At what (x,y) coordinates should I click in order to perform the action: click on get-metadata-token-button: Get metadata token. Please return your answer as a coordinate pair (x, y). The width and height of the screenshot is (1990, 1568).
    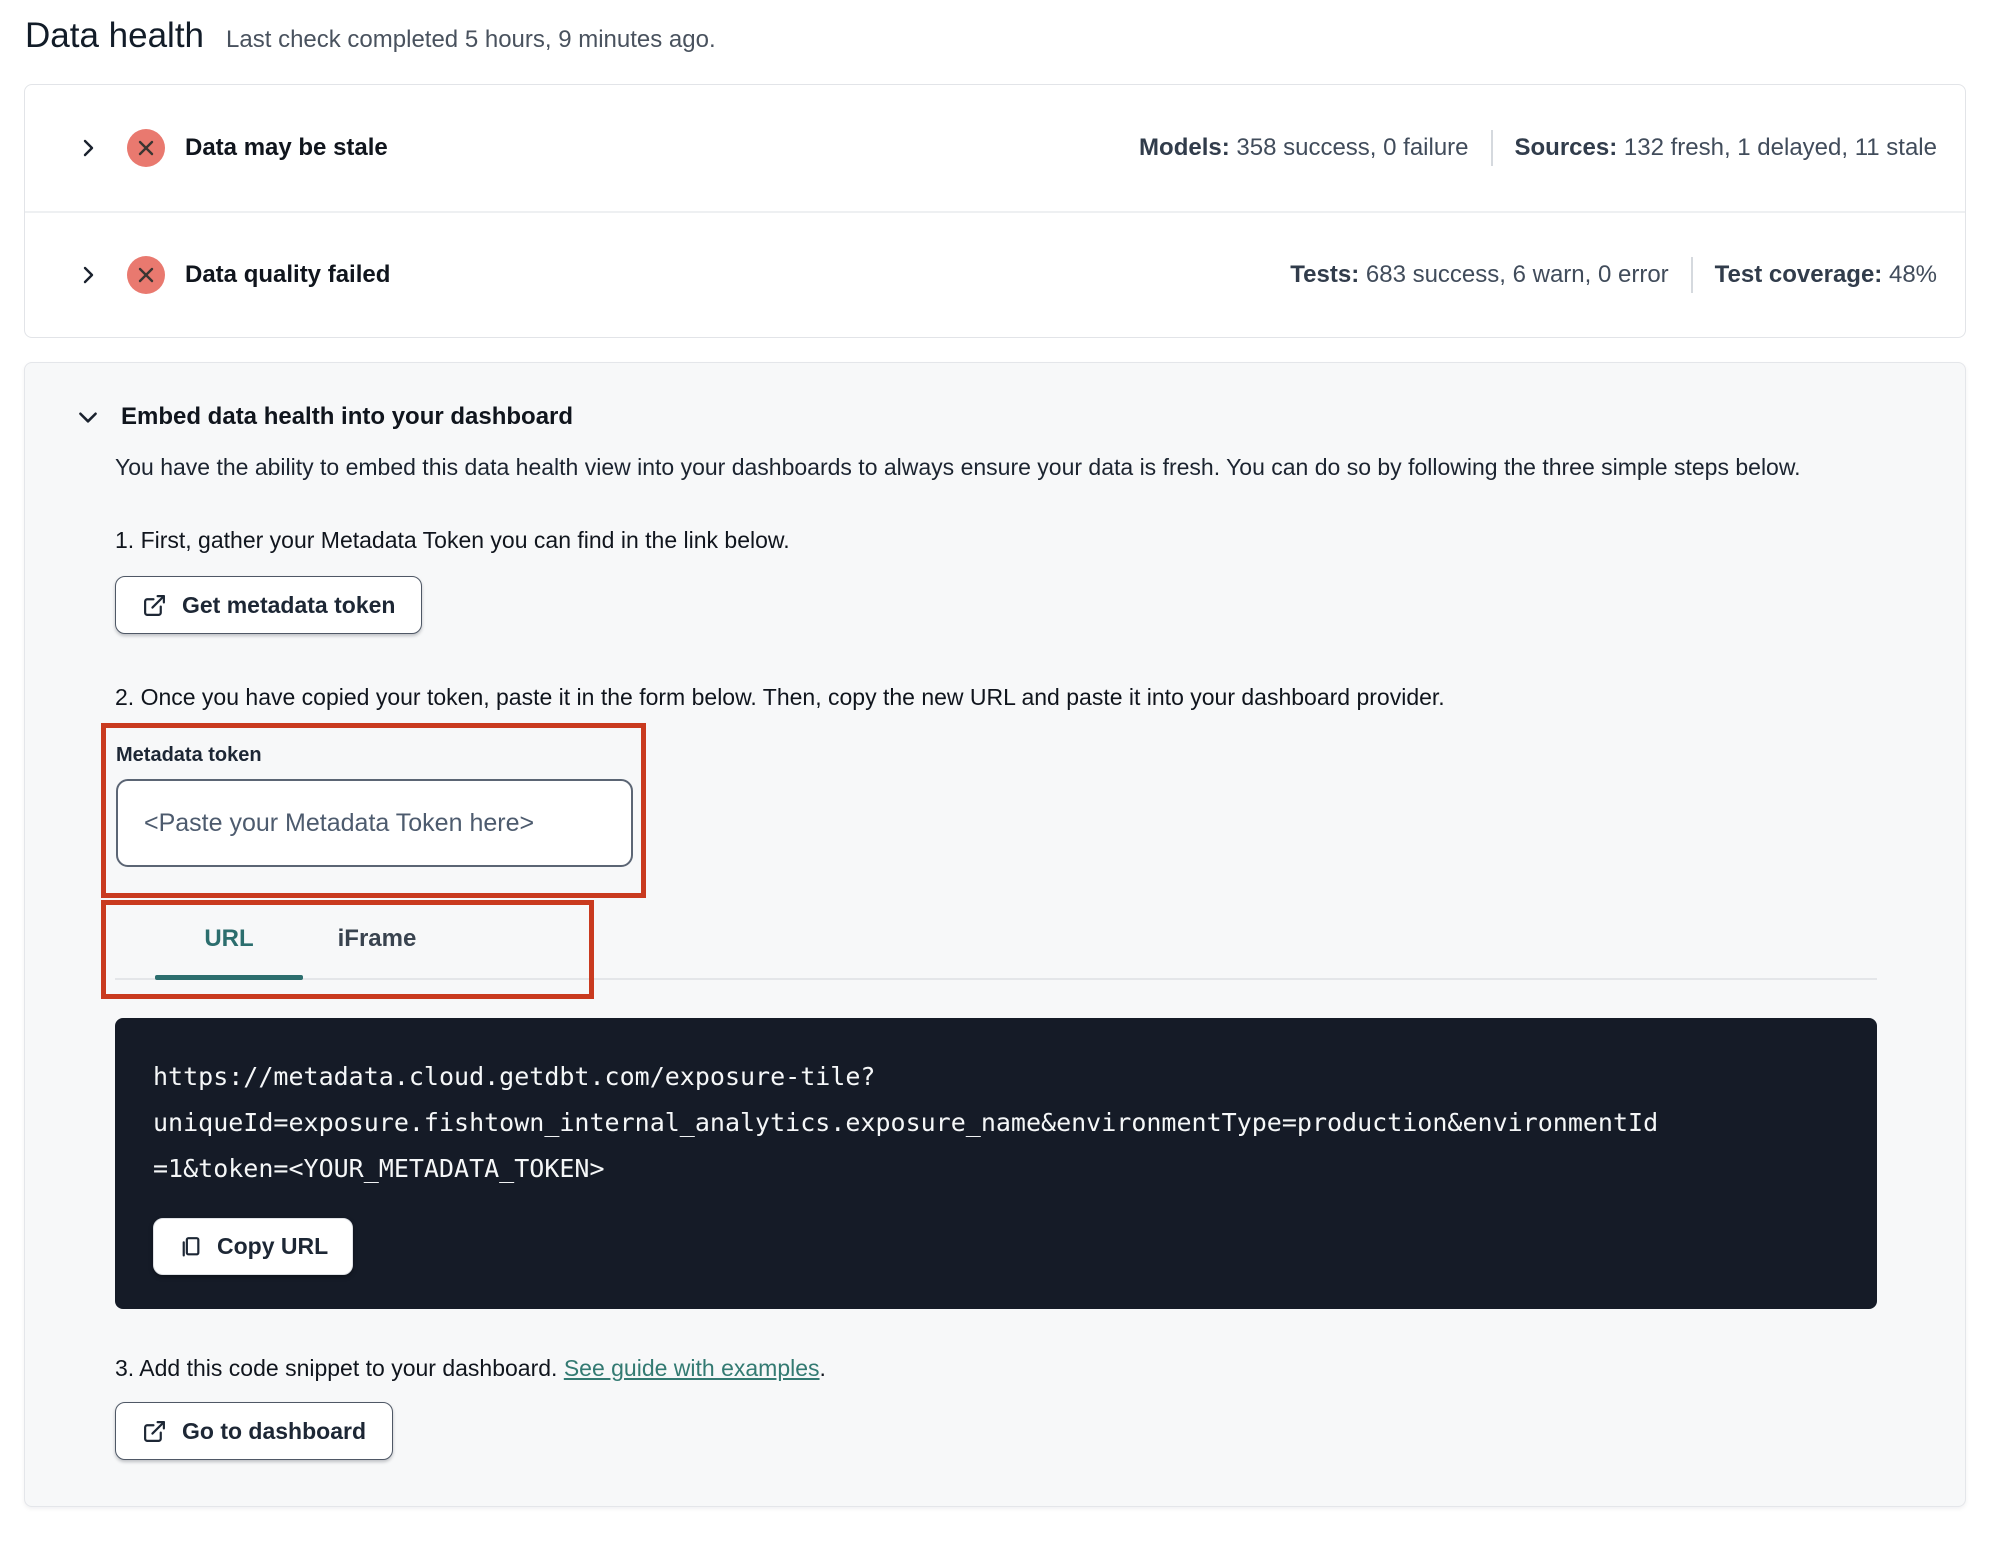
    Looking at the image, I should click on (269, 605).